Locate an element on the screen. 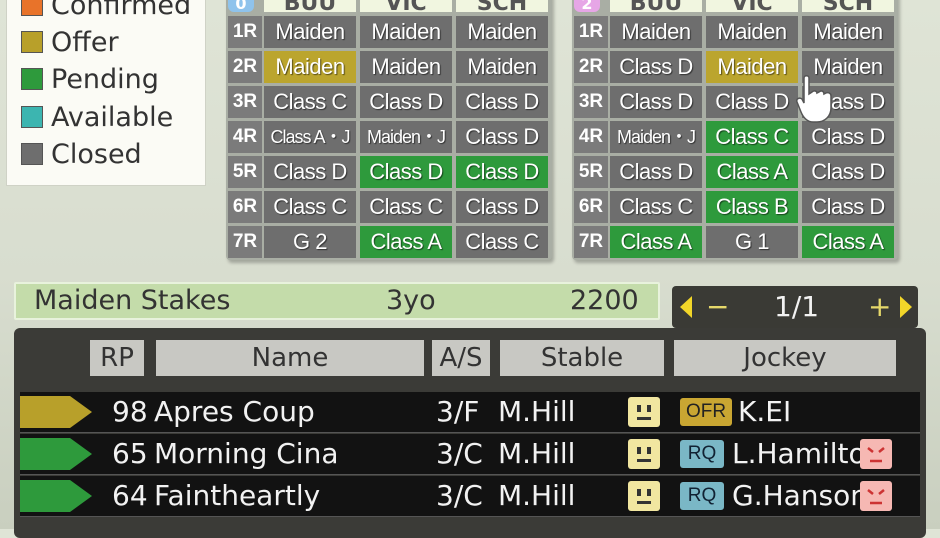  legend-swatch-available is located at coordinates (32, 117).